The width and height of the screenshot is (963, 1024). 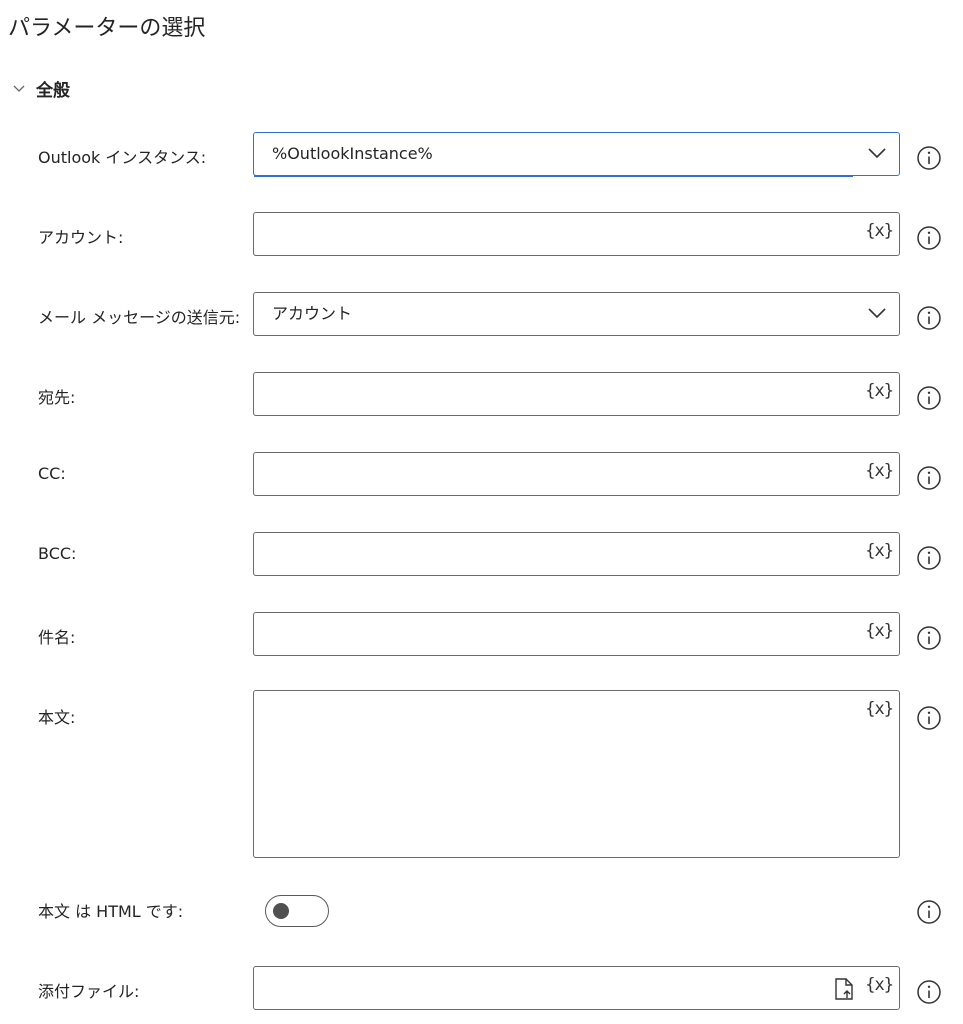 I want to click on focus-underline, so click(x=553, y=175).